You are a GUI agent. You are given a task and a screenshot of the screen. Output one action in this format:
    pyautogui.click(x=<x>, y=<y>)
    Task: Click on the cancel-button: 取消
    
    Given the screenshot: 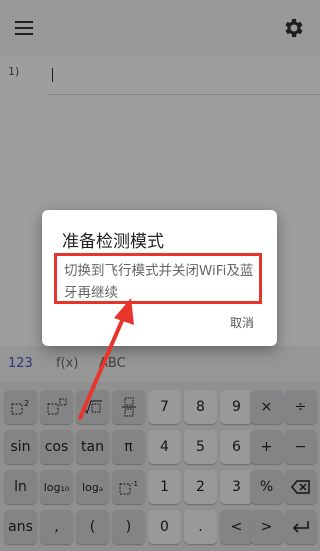 What is the action you would take?
    pyautogui.click(x=242, y=322)
    